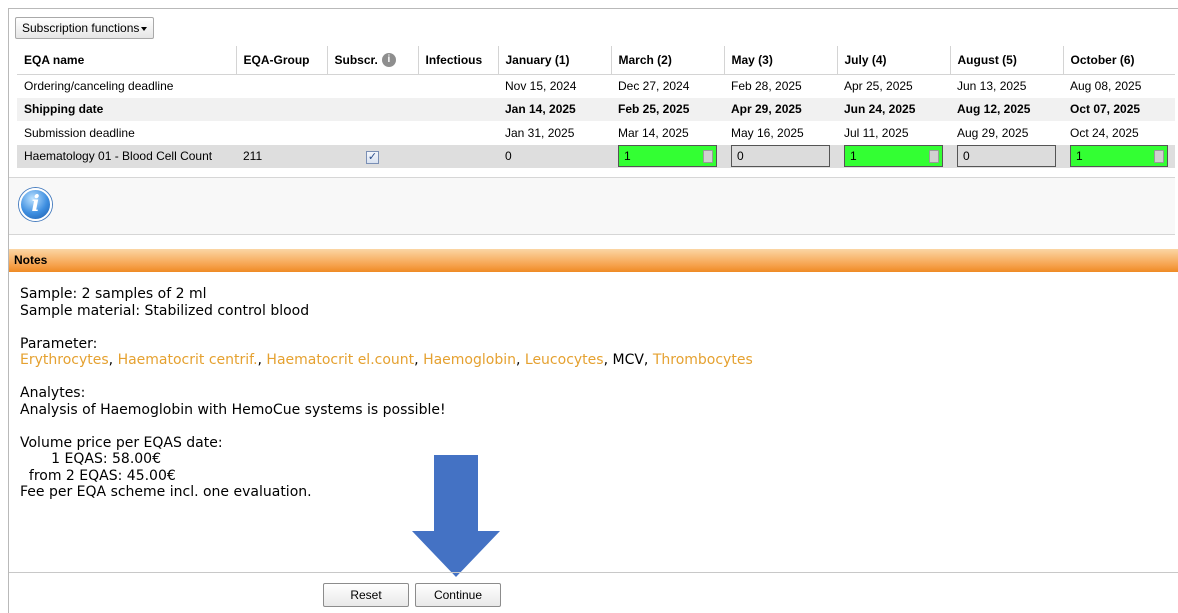  Describe the element at coordinates (126, 156) in the screenshot. I see `scheme-name: Haematology 01 - Blood Cell Count` at that location.